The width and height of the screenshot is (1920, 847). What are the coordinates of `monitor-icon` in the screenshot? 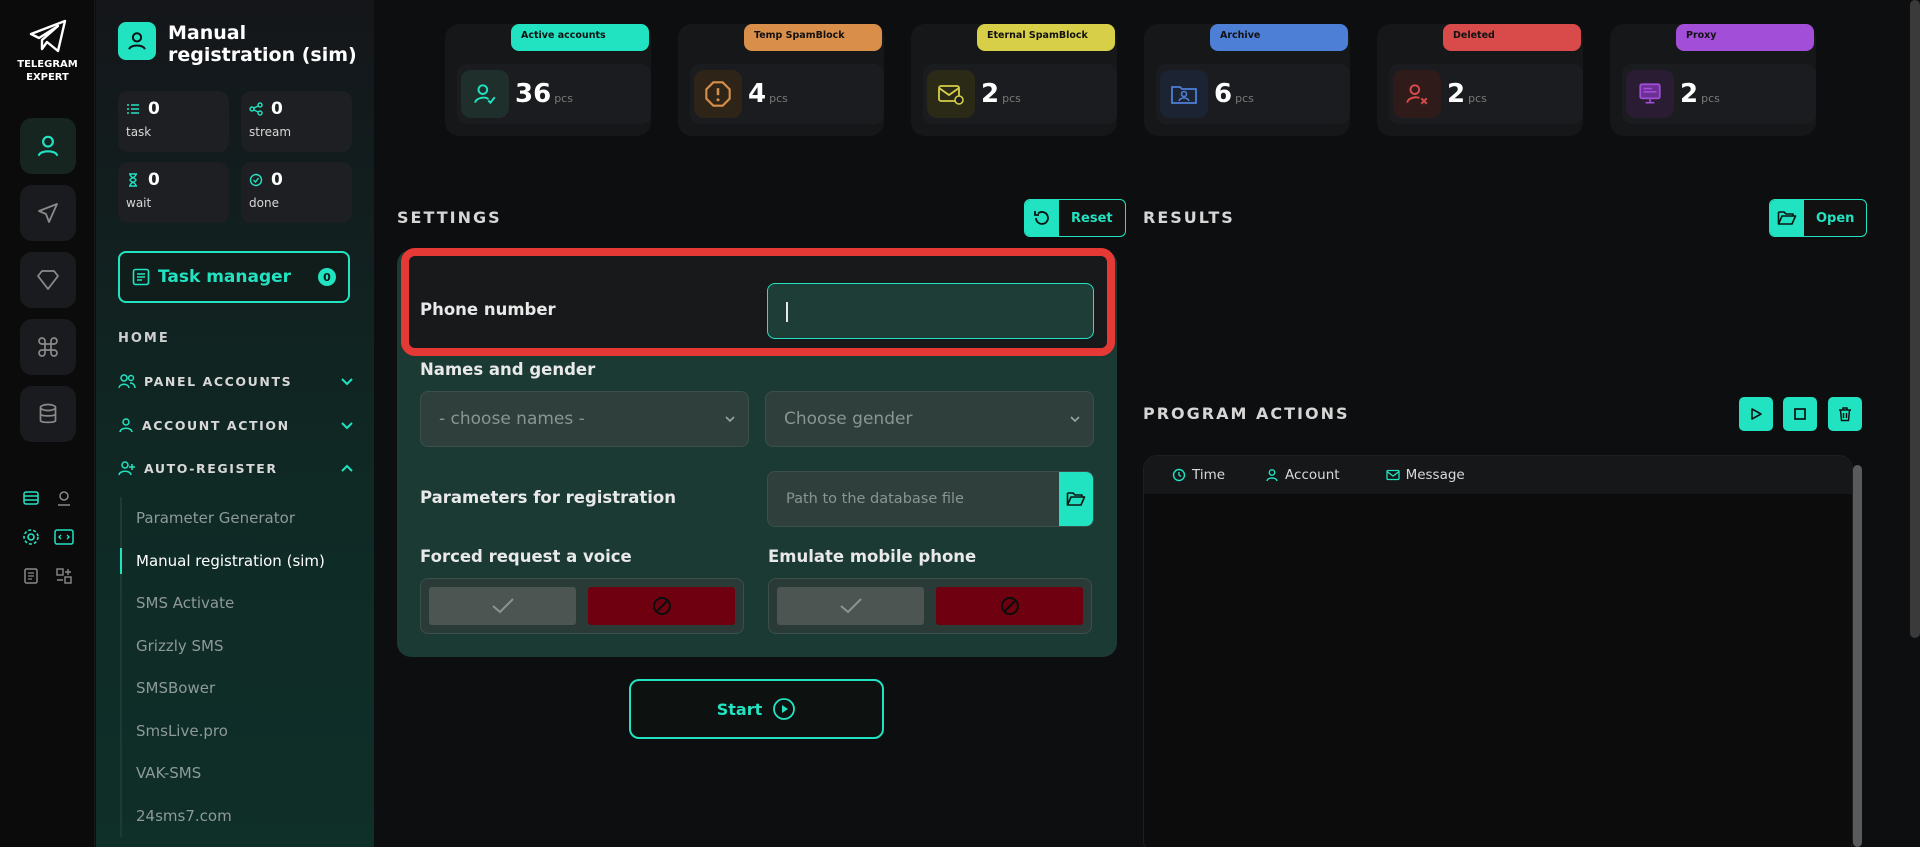 It's located at (1650, 94).